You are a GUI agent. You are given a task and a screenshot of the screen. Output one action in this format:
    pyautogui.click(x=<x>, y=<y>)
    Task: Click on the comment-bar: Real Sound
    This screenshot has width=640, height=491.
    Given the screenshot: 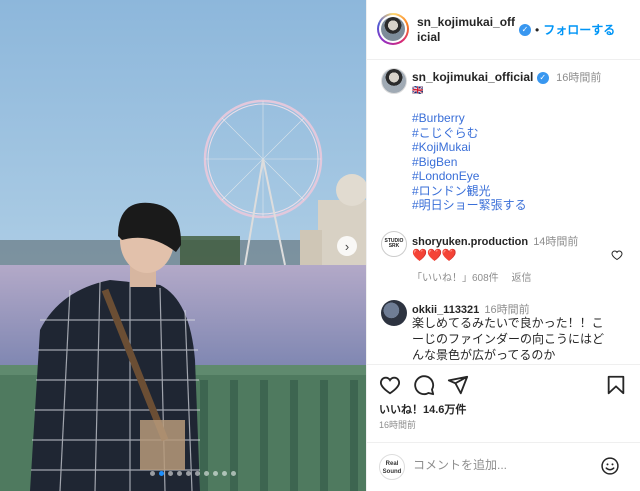 What is the action you would take?
    pyautogui.click(x=503, y=466)
    